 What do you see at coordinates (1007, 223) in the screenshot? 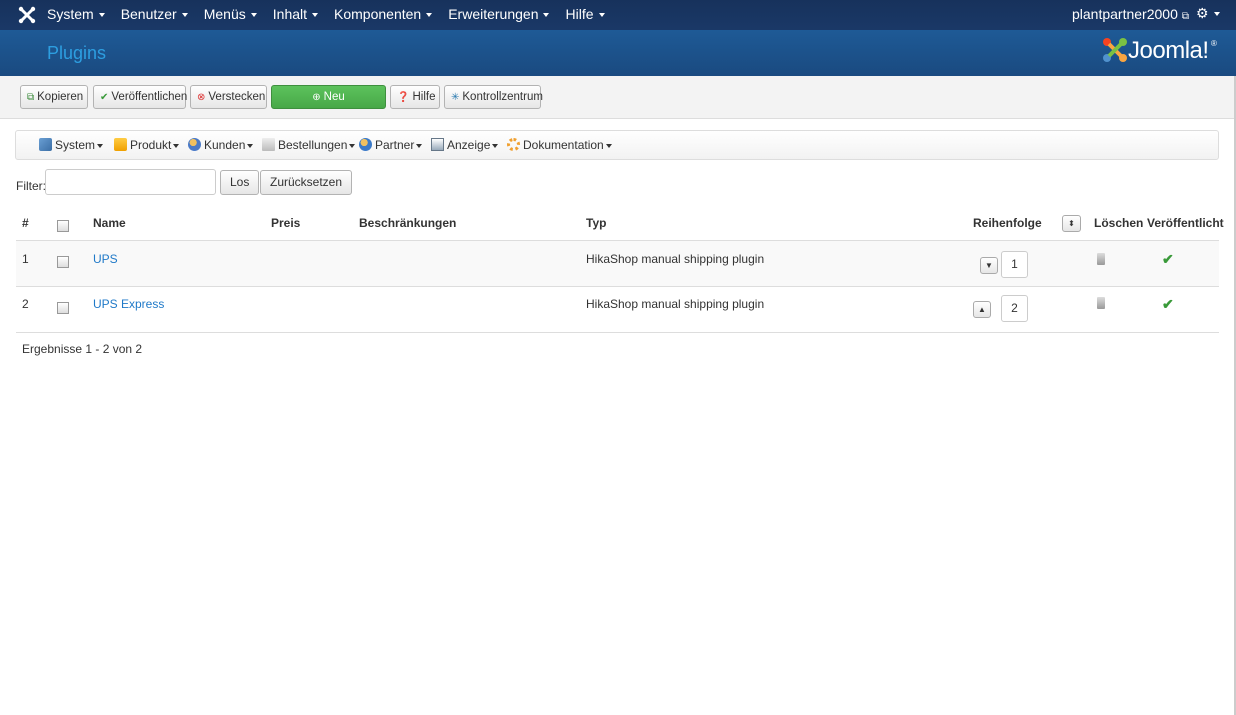
I see `column-ordering: Reihenfolge` at bounding box center [1007, 223].